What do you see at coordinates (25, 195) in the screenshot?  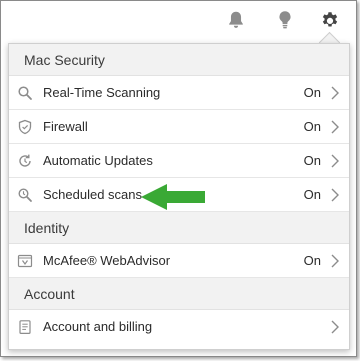 I see `scheduled-search-icon` at bounding box center [25, 195].